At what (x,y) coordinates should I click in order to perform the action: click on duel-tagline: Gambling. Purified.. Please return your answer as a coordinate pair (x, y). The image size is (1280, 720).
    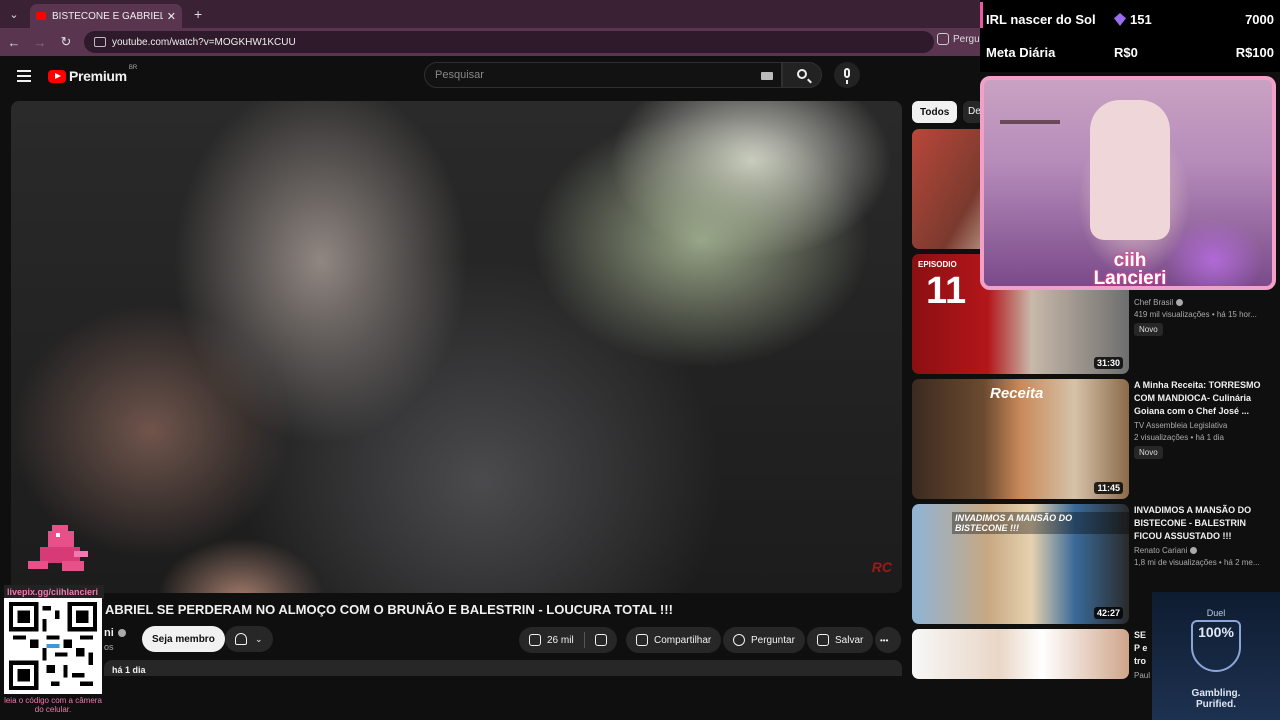
    Looking at the image, I should click on (1216, 699).